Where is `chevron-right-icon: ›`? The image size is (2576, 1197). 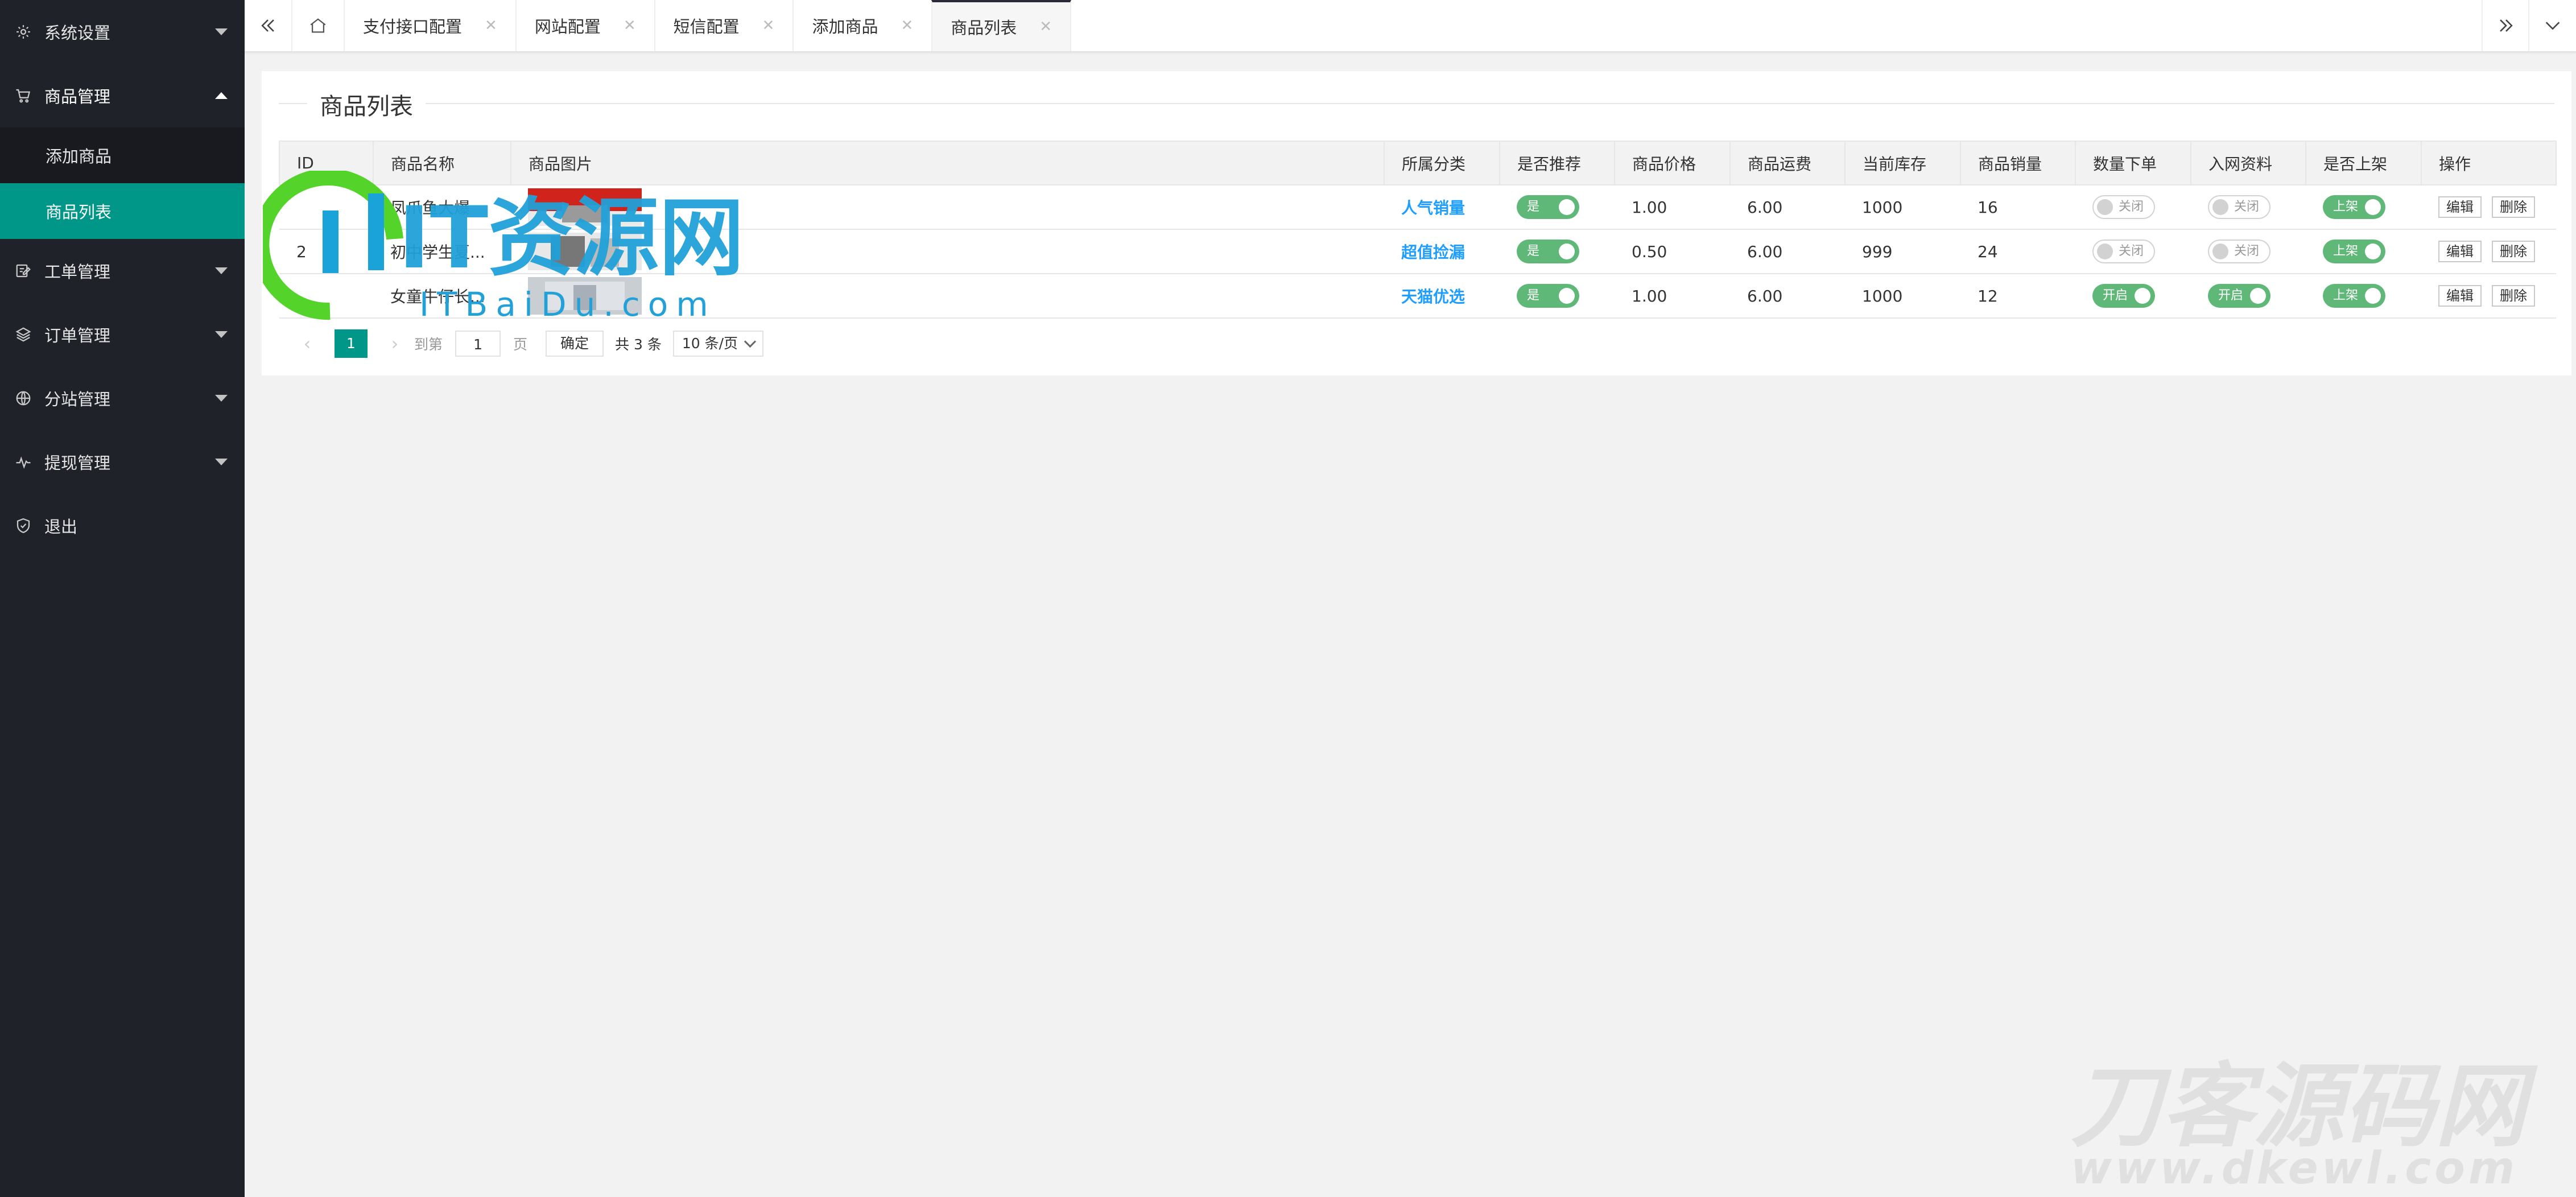 chevron-right-icon: › is located at coordinates (395, 343).